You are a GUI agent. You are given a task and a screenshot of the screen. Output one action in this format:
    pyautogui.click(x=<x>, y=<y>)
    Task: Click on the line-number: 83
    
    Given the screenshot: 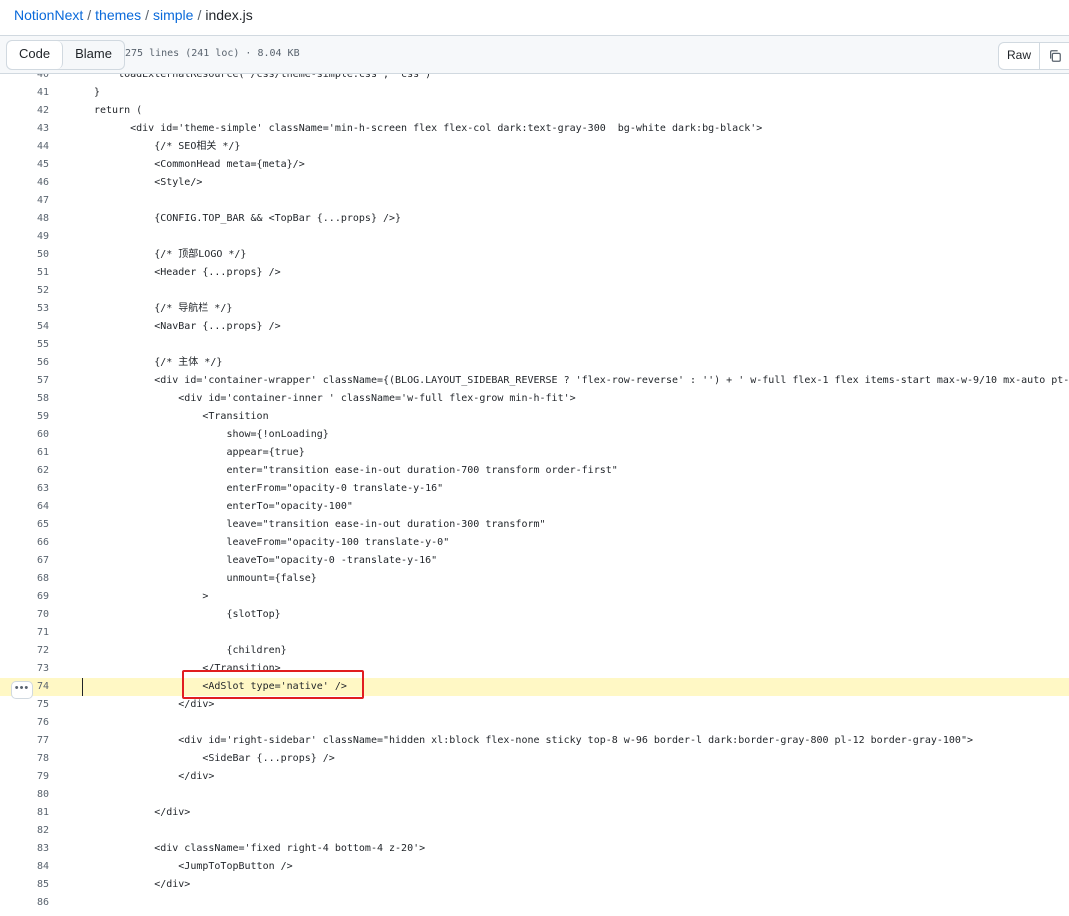 What is the action you would take?
    pyautogui.click(x=24, y=849)
    